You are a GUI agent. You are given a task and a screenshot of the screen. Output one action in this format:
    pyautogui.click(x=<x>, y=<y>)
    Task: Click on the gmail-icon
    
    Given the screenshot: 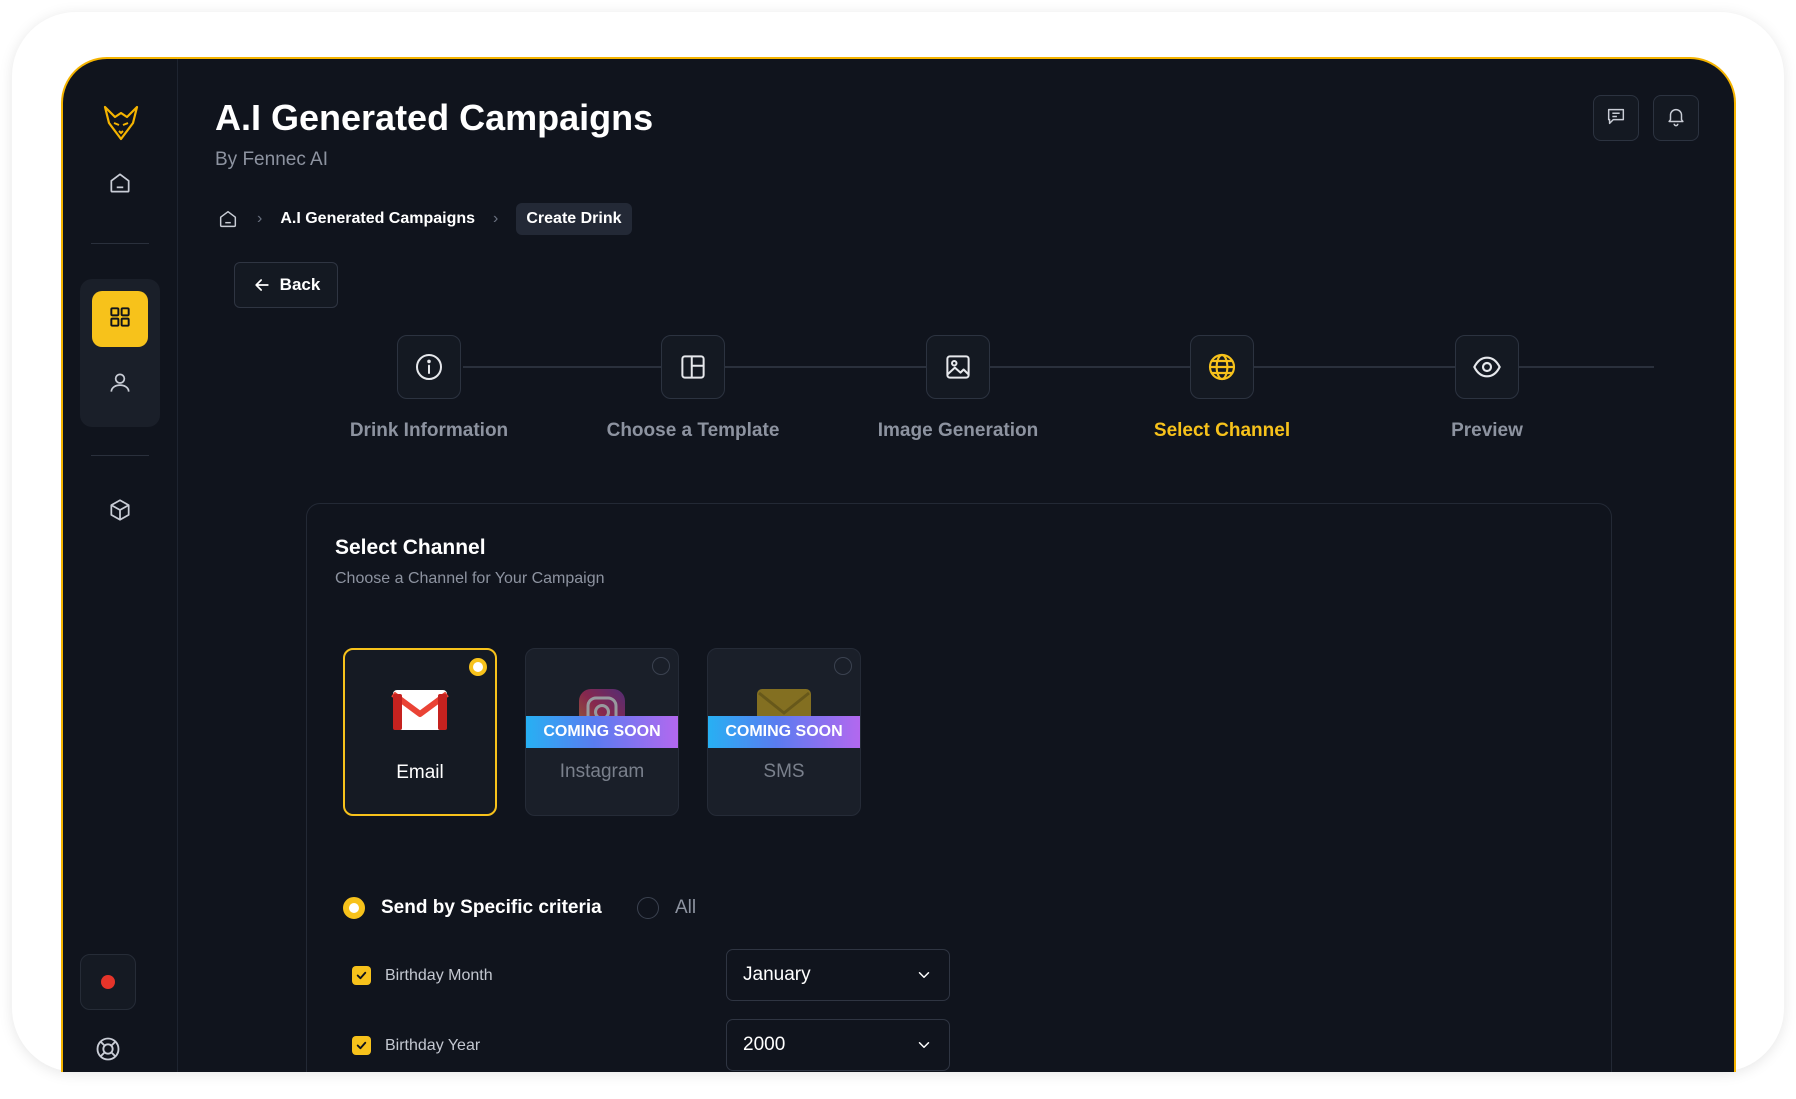 What is the action you would take?
    pyautogui.click(x=420, y=712)
    